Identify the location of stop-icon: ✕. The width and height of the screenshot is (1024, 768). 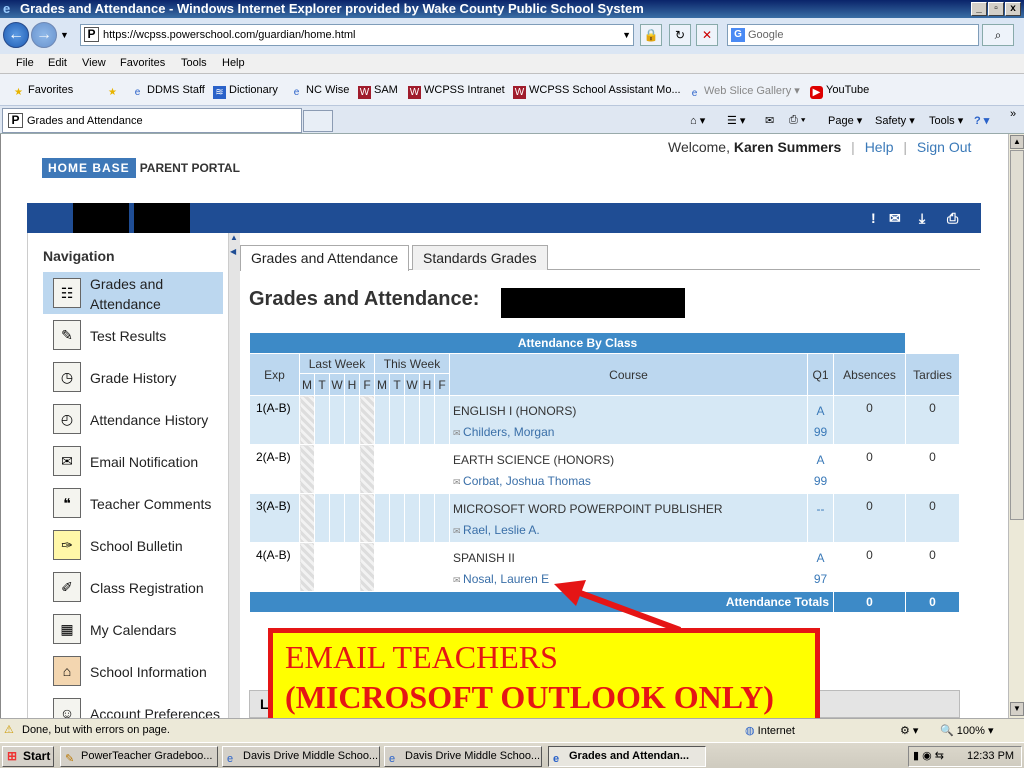
(707, 35).